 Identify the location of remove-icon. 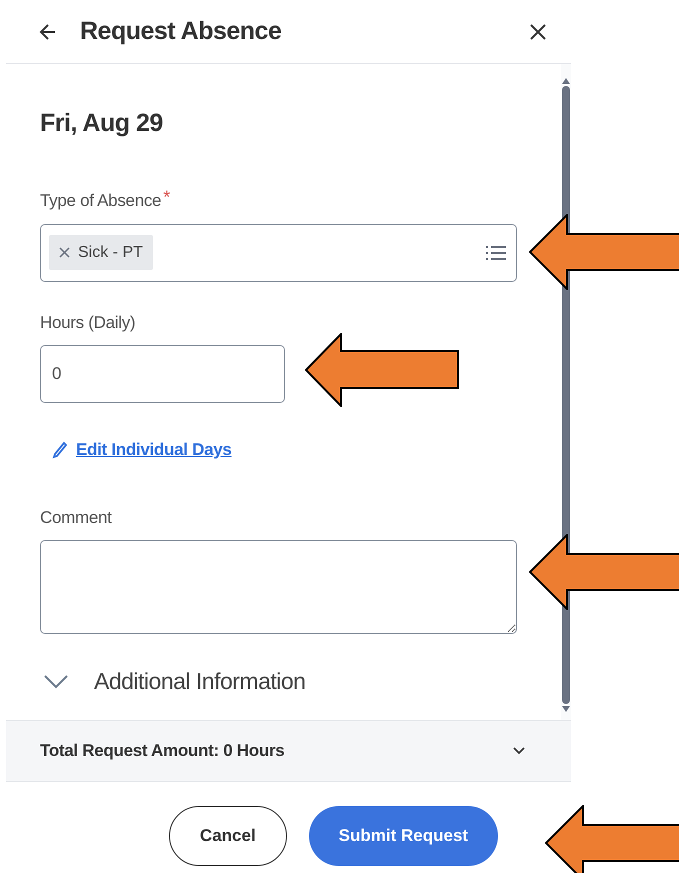
(64, 252).